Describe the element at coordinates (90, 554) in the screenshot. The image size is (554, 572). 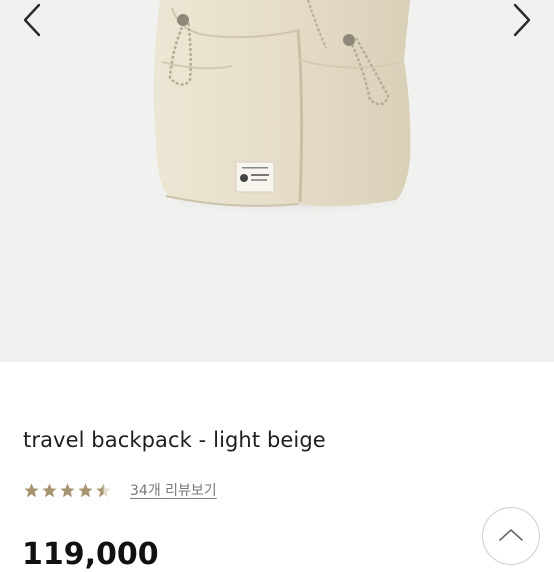
I see `product-price: 119,000` at that location.